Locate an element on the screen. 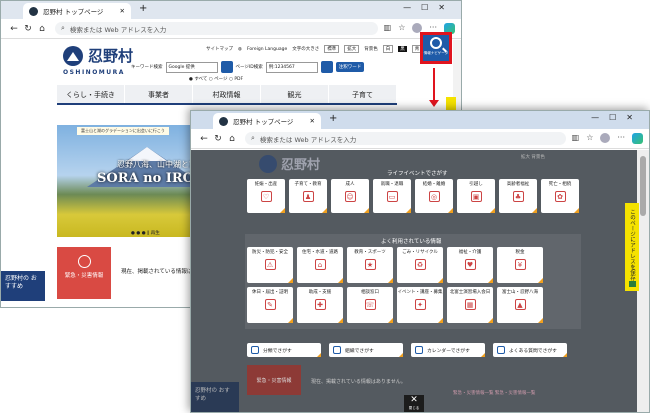  bg-black-button: 黒 is located at coordinates (402, 49).